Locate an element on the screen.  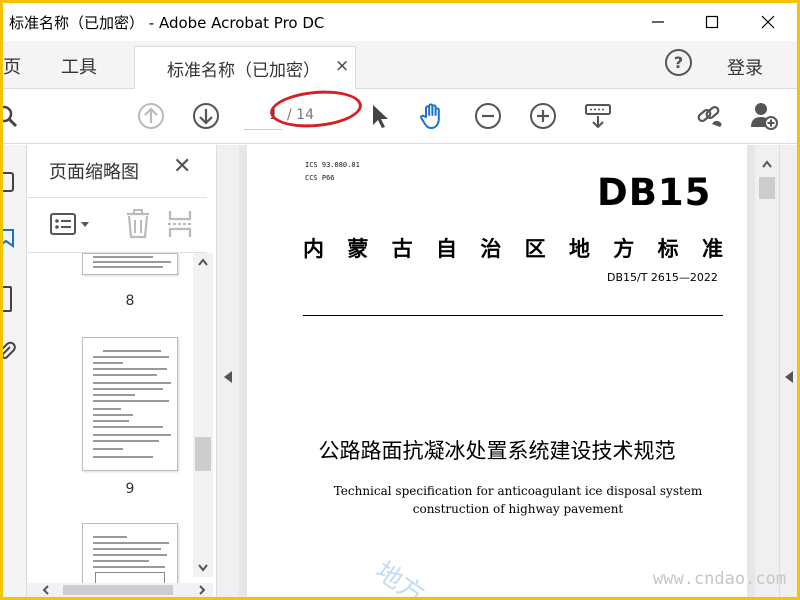
hand-tool-button is located at coordinates (432, 116).